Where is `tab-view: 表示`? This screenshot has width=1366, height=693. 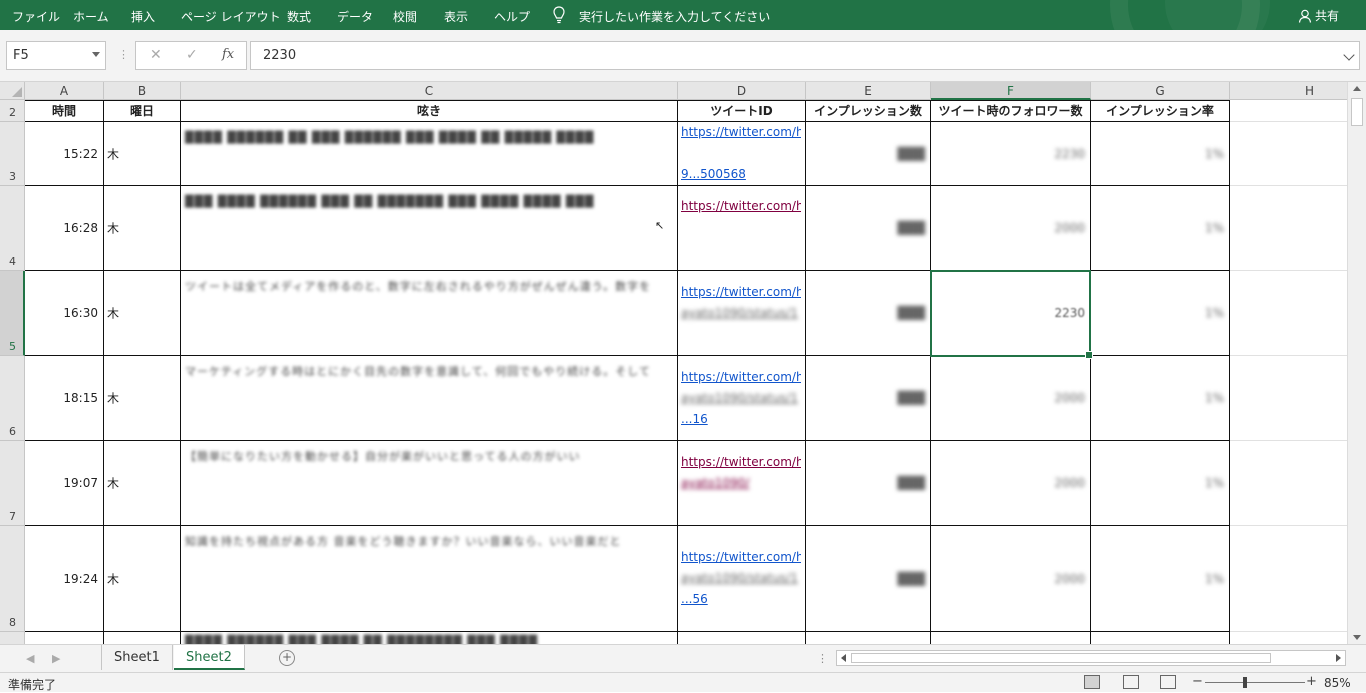 tab-view: 表示 is located at coordinates (456, 16).